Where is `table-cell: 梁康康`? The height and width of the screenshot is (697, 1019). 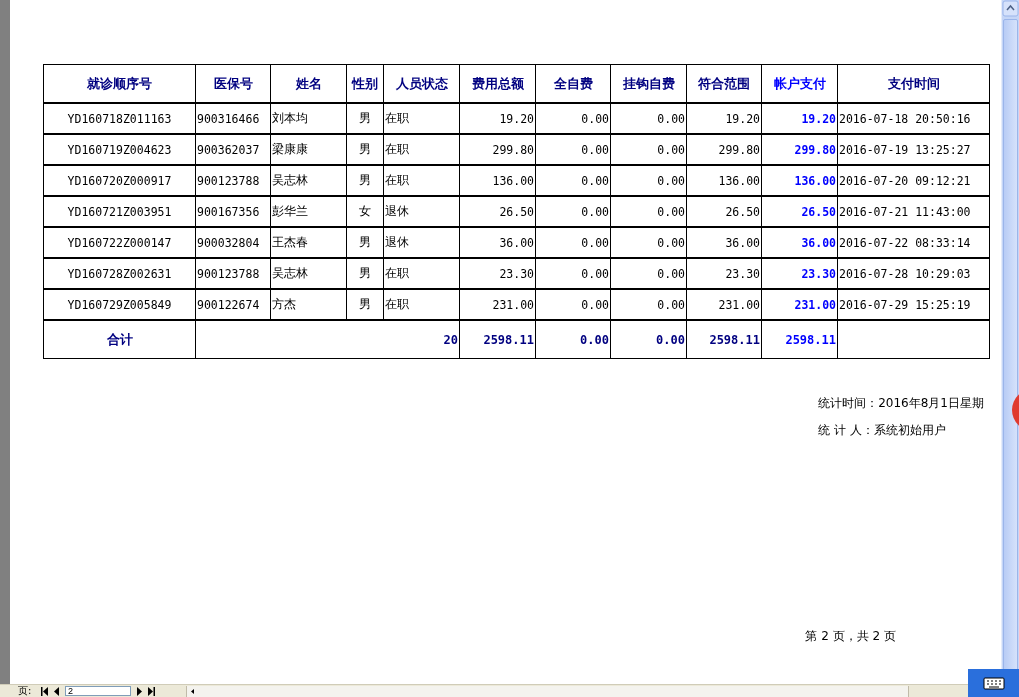
table-cell: 梁康康 is located at coordinates (308, 149).